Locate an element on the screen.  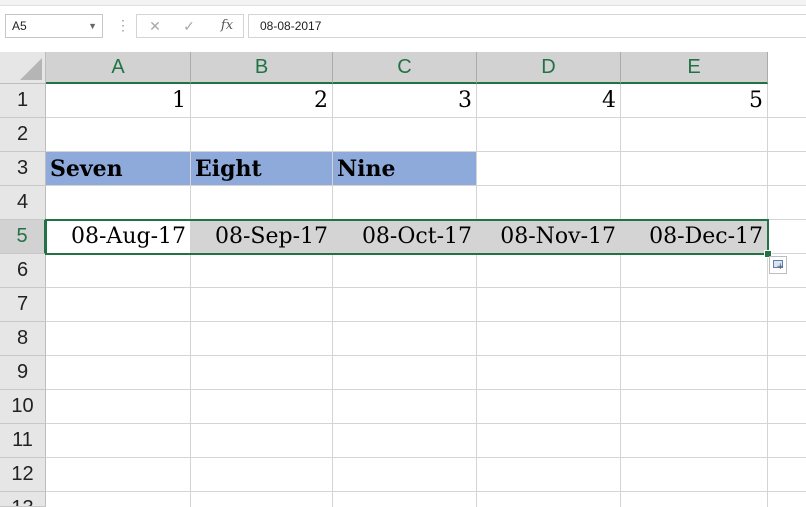
cell-c7 is located at coordinates (405, 305).